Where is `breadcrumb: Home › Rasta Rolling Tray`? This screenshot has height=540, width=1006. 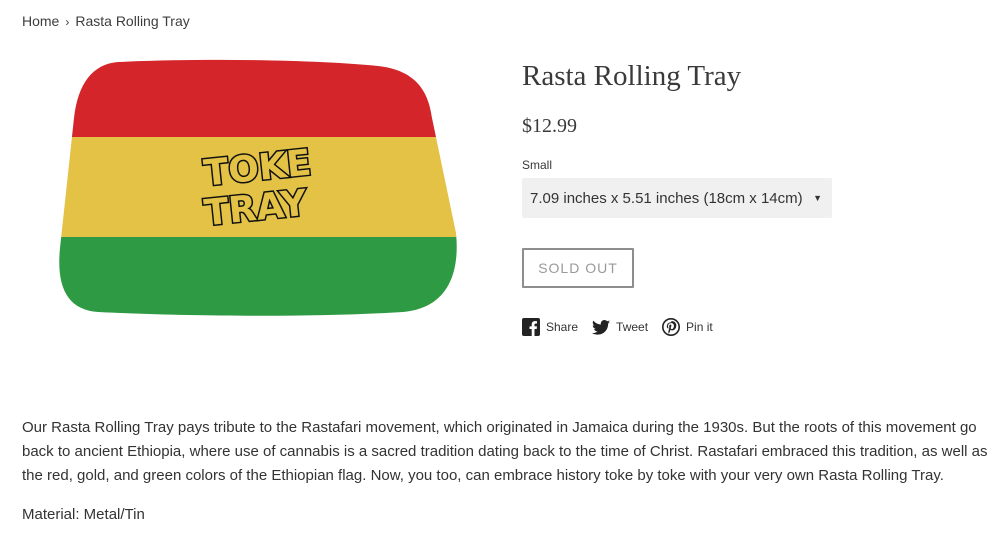
breadcrumb: Home › Rasta Rolling Tray is located at coordinates (106, 21).